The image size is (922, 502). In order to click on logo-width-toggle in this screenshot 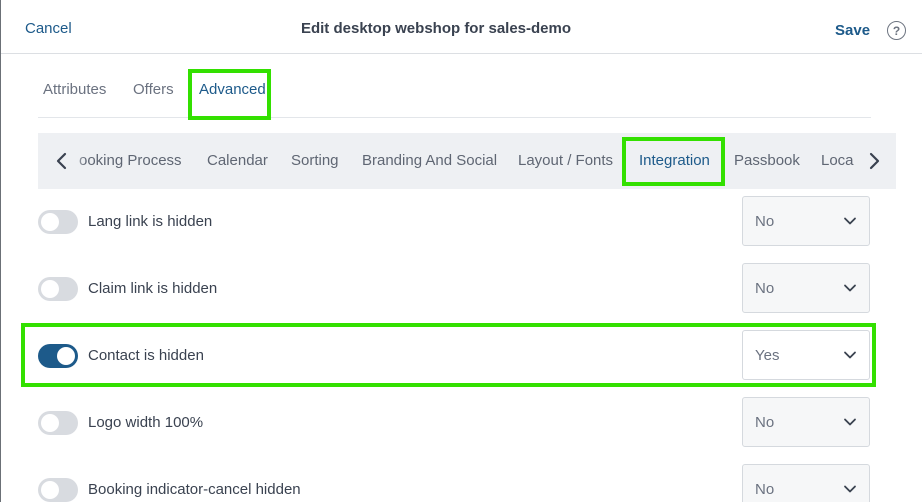, I will do `click(58, 423)`.